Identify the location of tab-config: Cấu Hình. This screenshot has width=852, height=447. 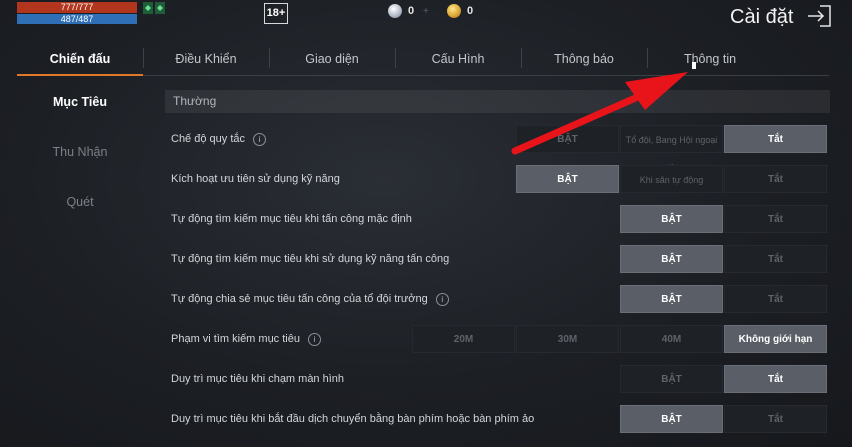
(458, 60).